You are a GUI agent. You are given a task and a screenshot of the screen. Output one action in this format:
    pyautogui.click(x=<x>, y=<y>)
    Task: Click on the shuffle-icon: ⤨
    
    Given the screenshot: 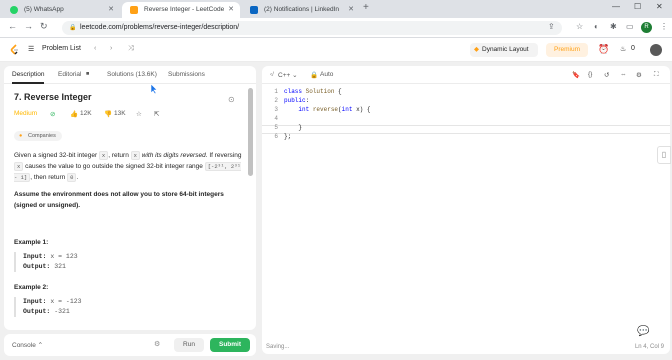 What is the action you would take?
    pyautogui.click(x=131, y=49)
    